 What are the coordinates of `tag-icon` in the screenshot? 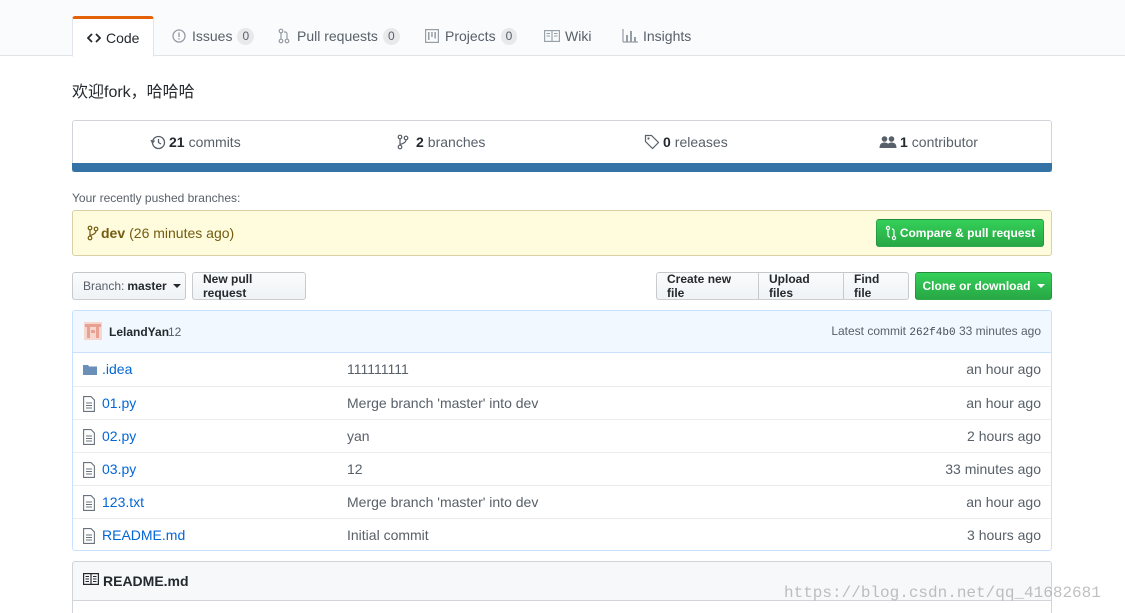 It's located at (652, 142).